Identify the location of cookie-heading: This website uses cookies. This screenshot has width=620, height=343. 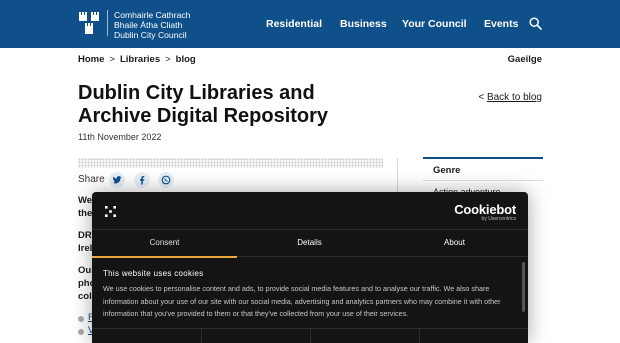
(153, 273).